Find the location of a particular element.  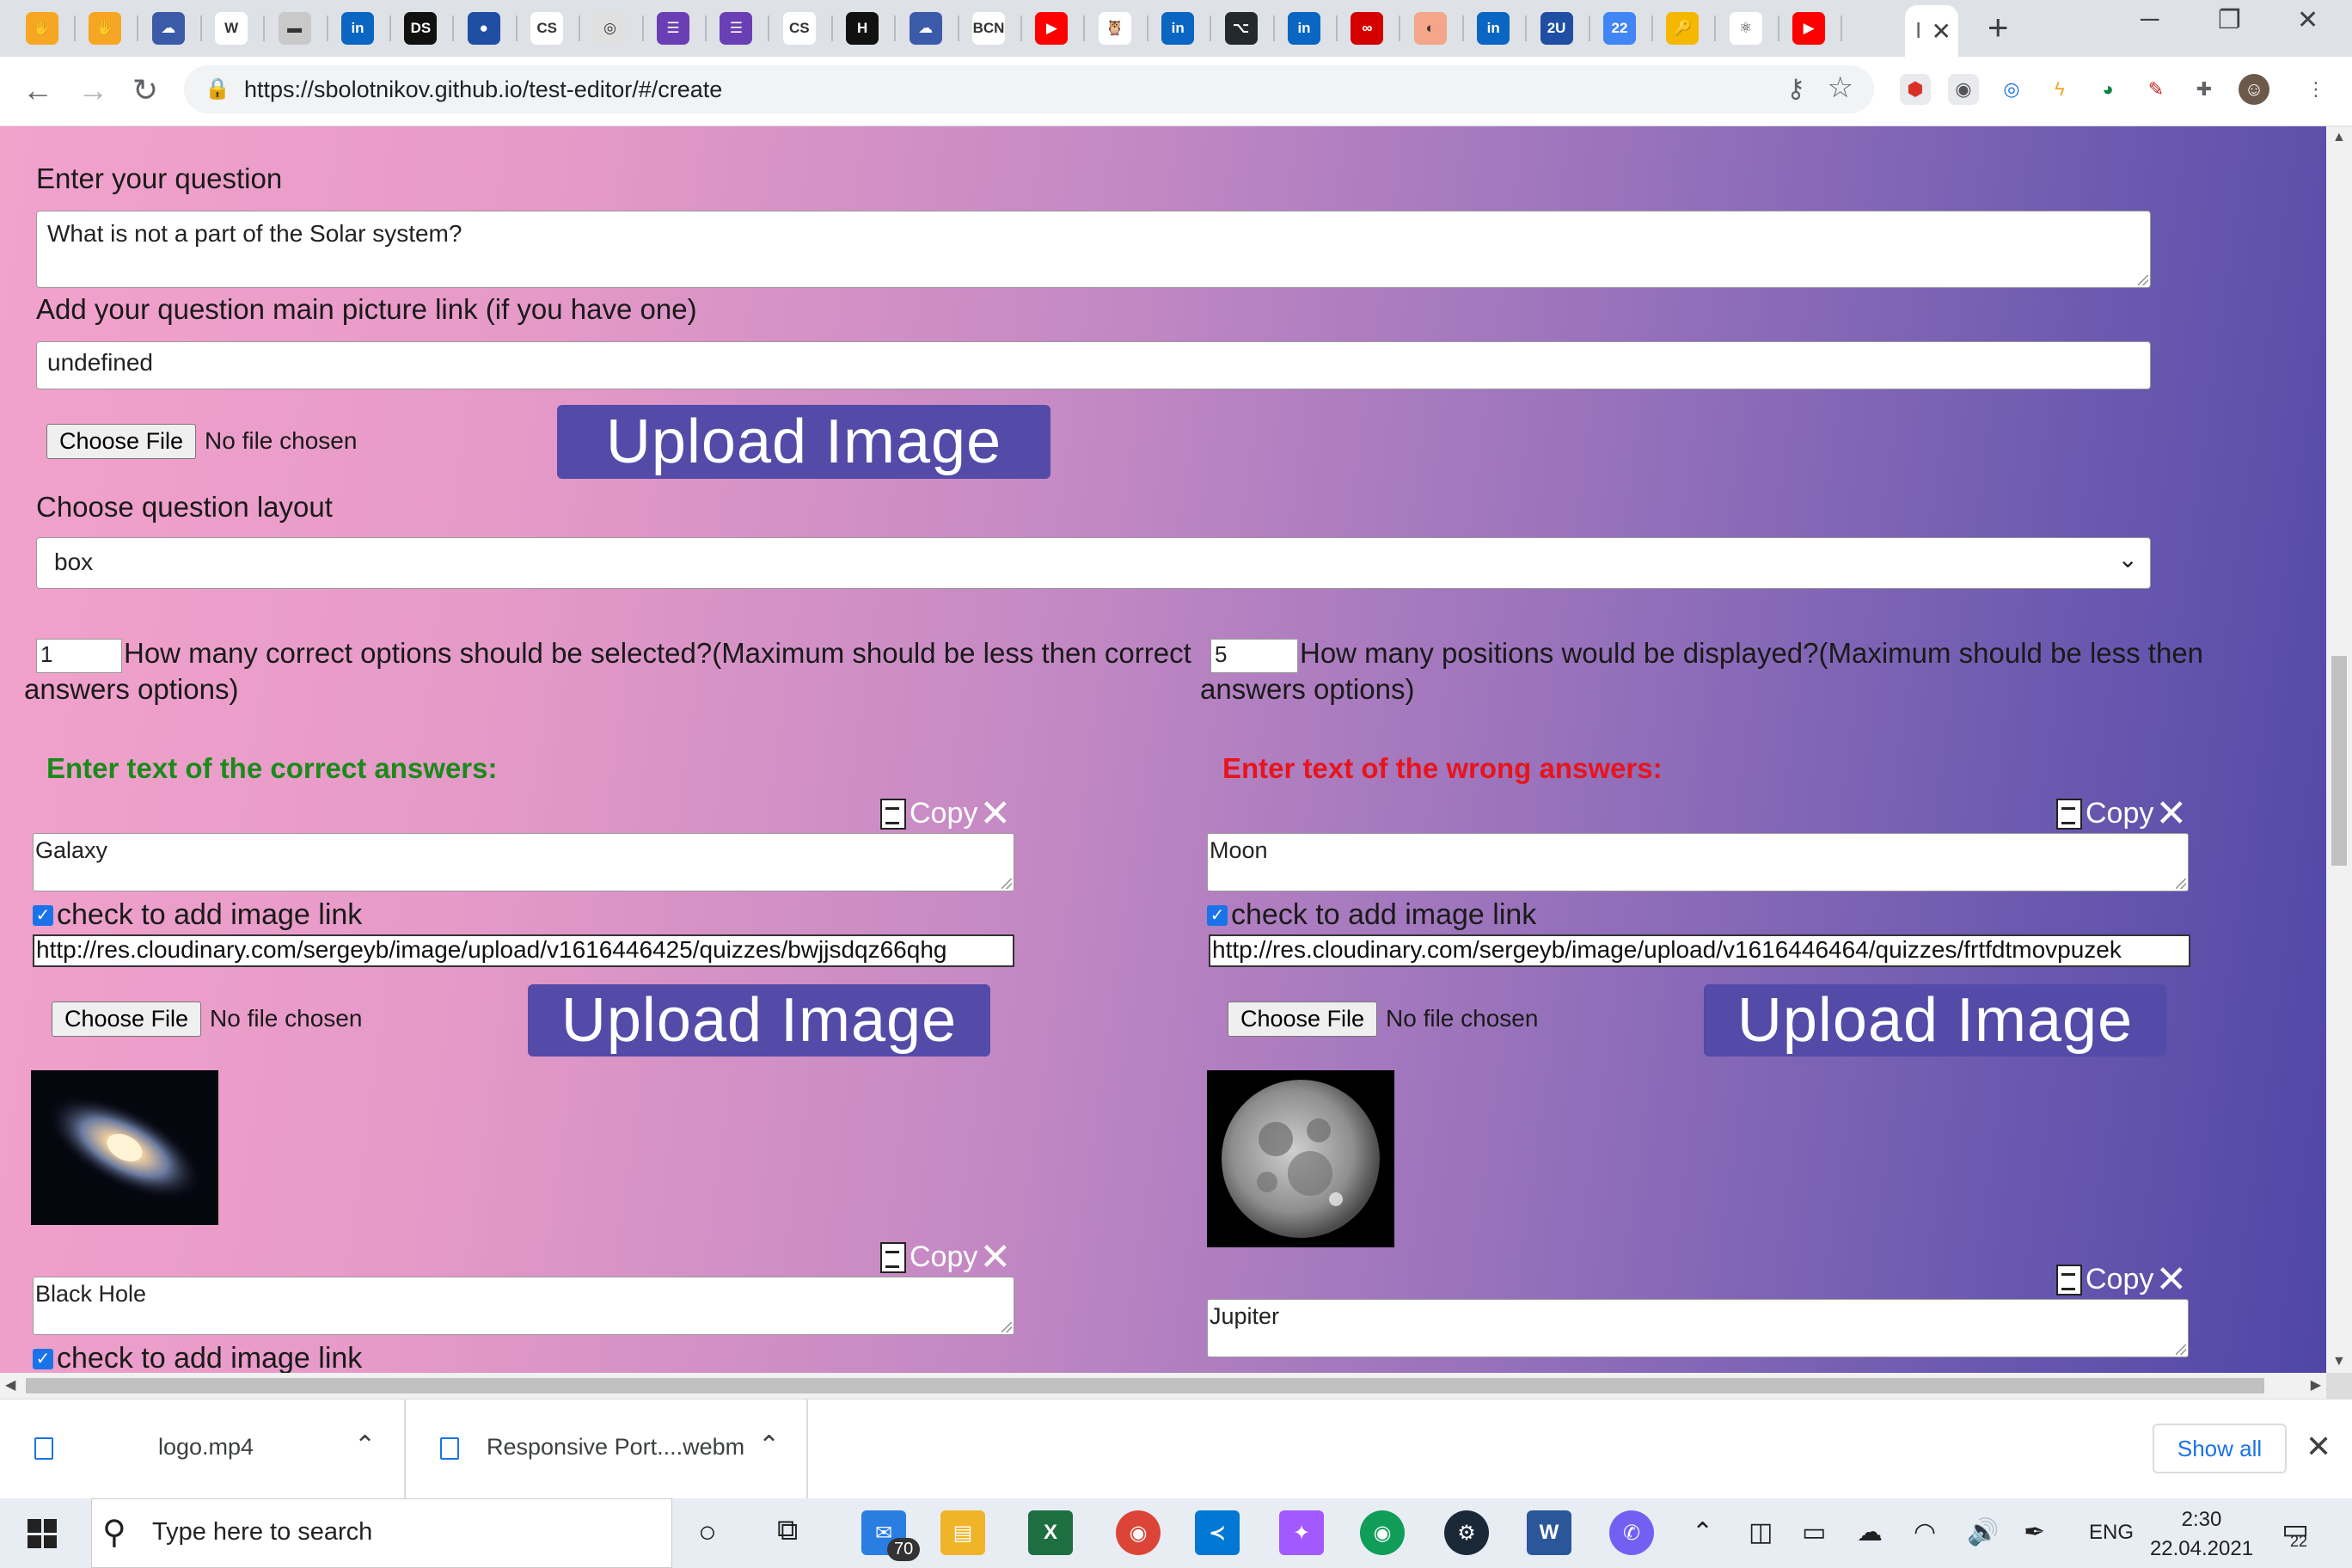

circle-icon: ● is located at coordinates (483, 28).